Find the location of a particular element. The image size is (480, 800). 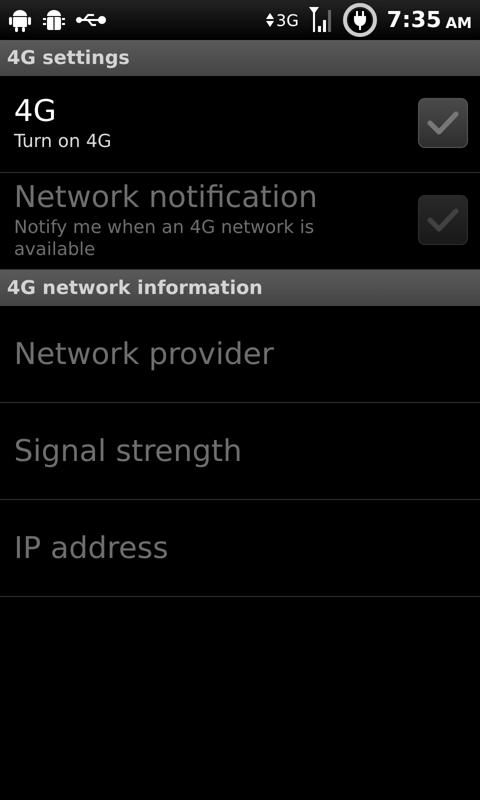

section-header: 4G settings is located at coordinates (240, 58).